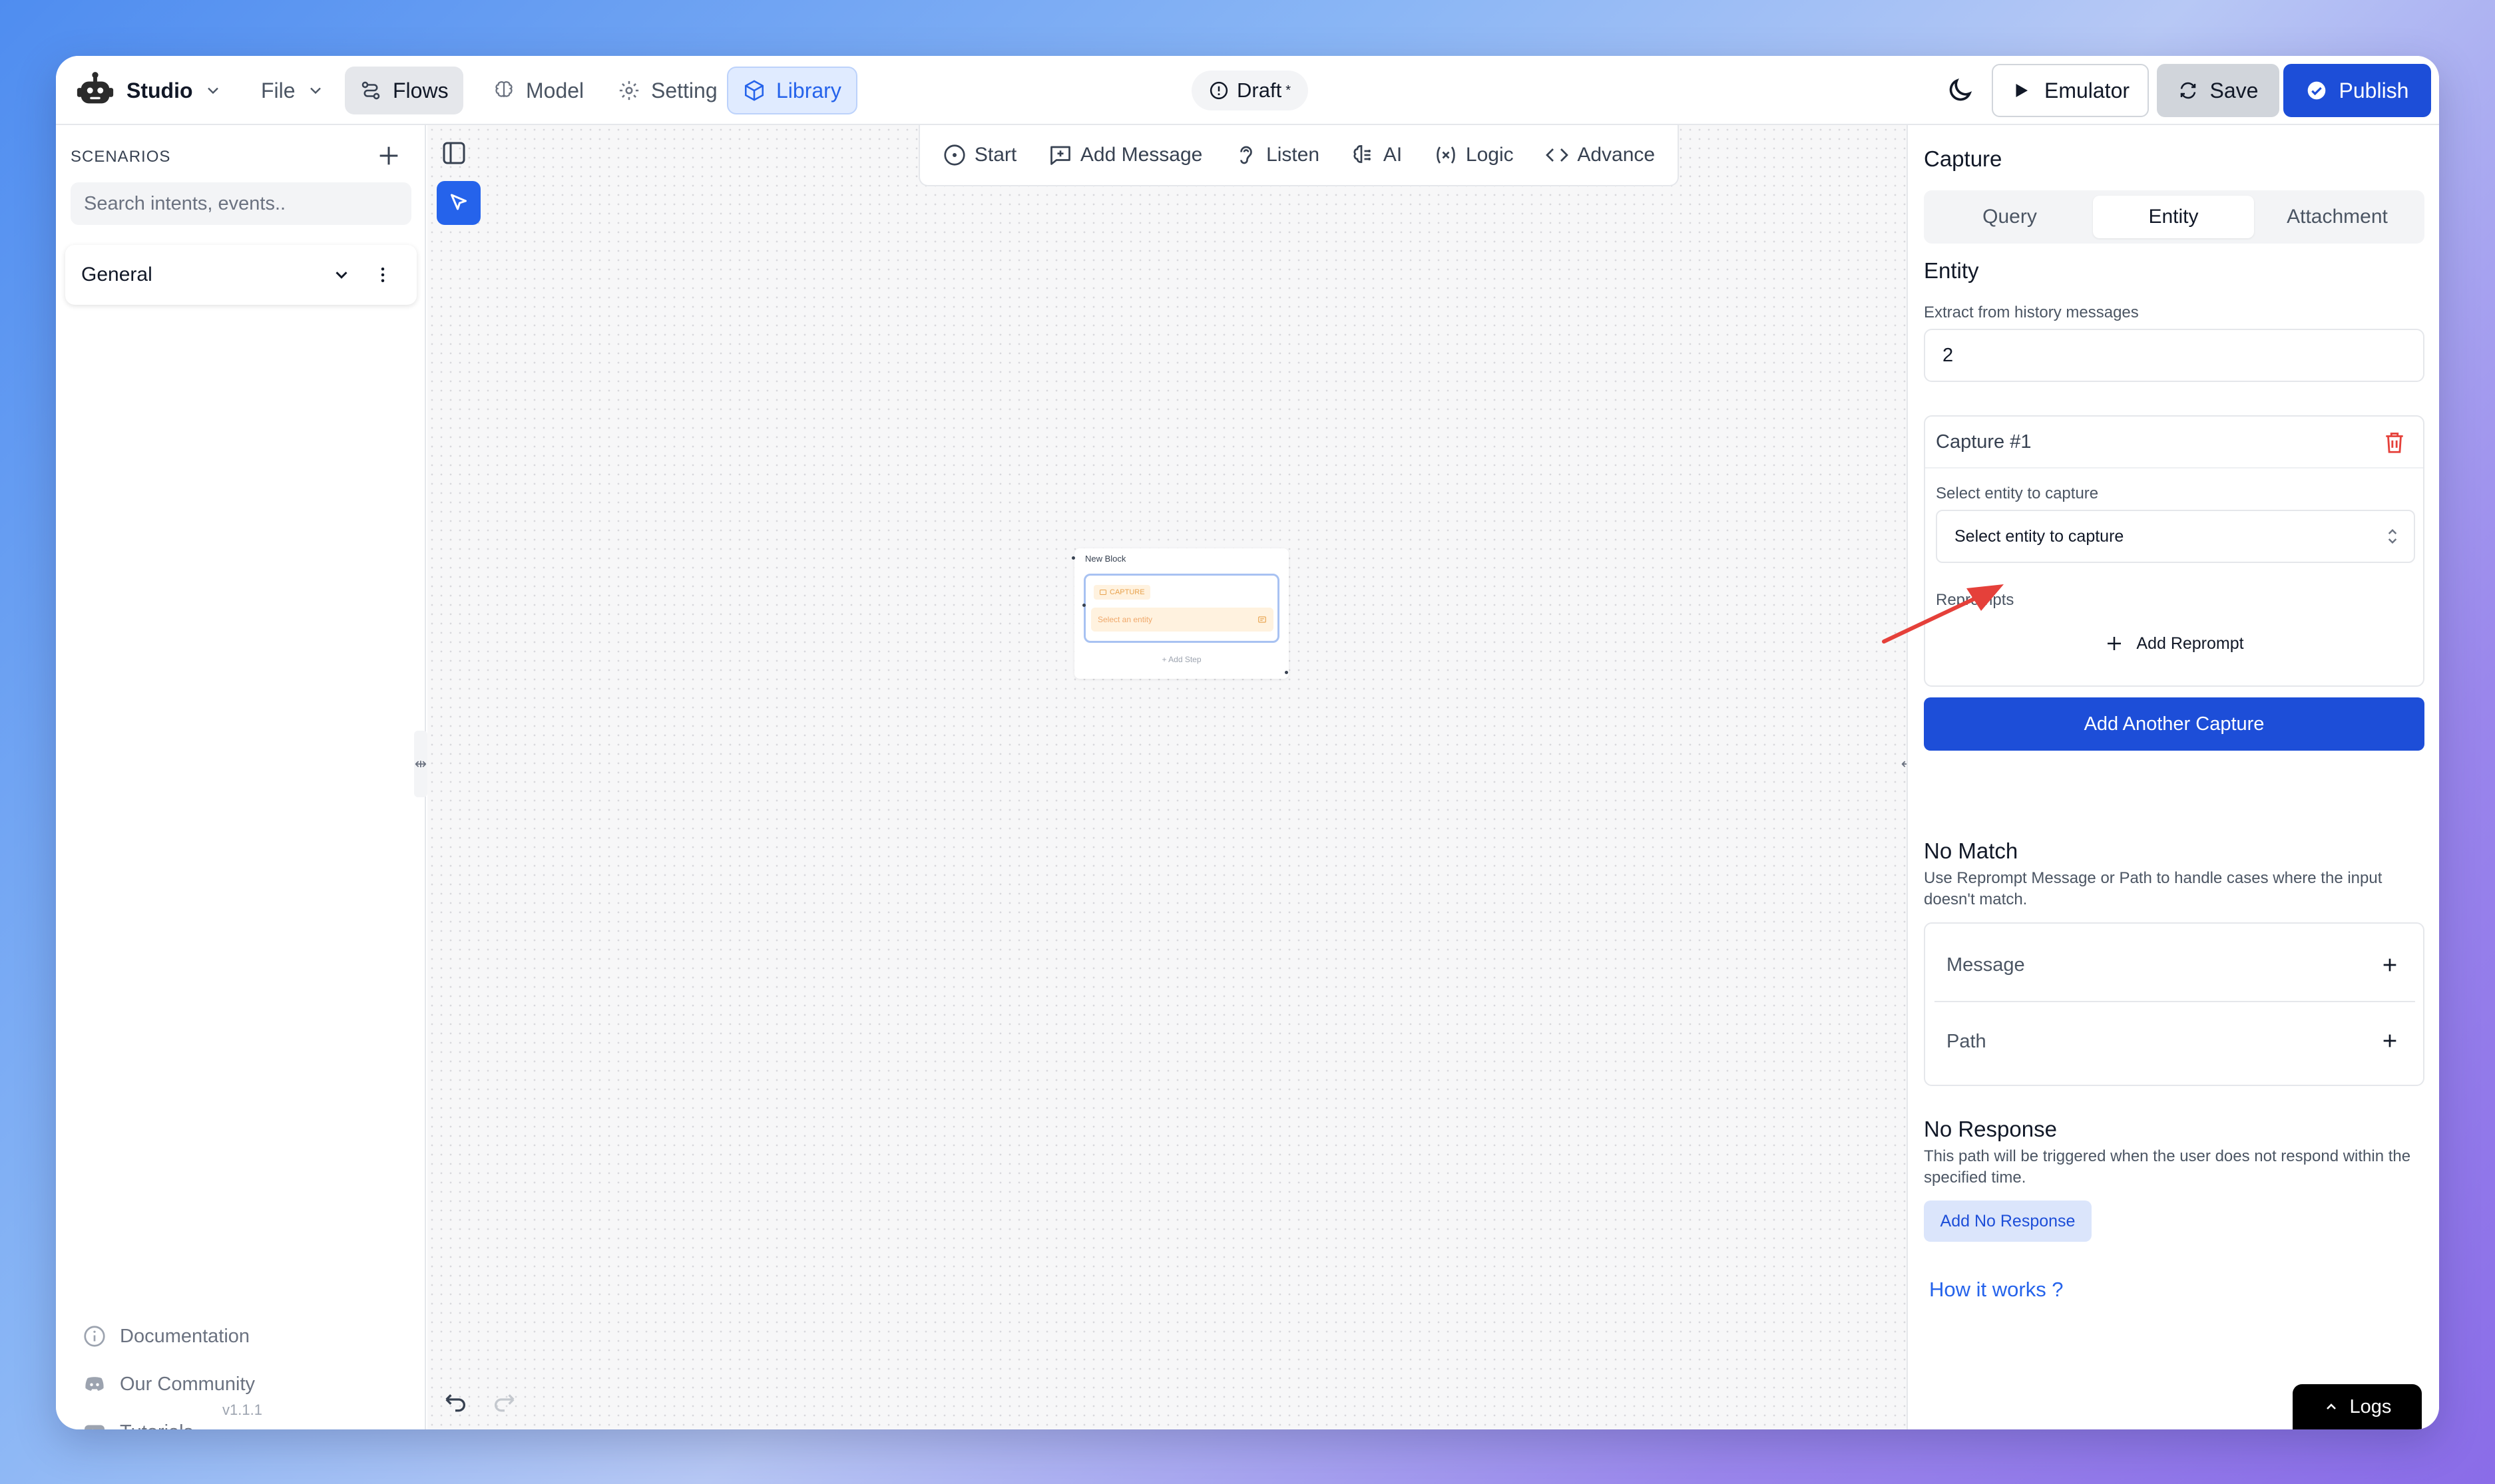  I want to click on youtube-icon, so click(95, 1427).